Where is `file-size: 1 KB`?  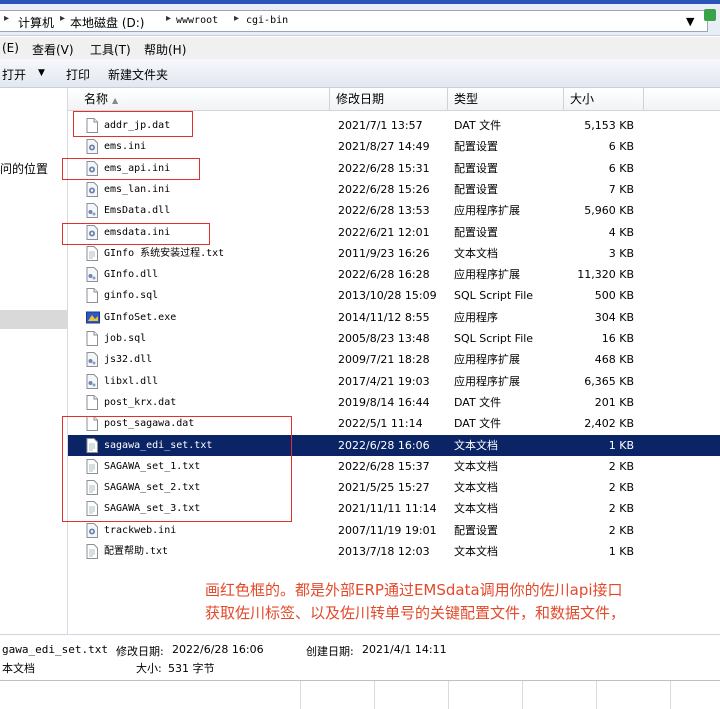 file-size: 1 KB is located at coordinates (621, 551).